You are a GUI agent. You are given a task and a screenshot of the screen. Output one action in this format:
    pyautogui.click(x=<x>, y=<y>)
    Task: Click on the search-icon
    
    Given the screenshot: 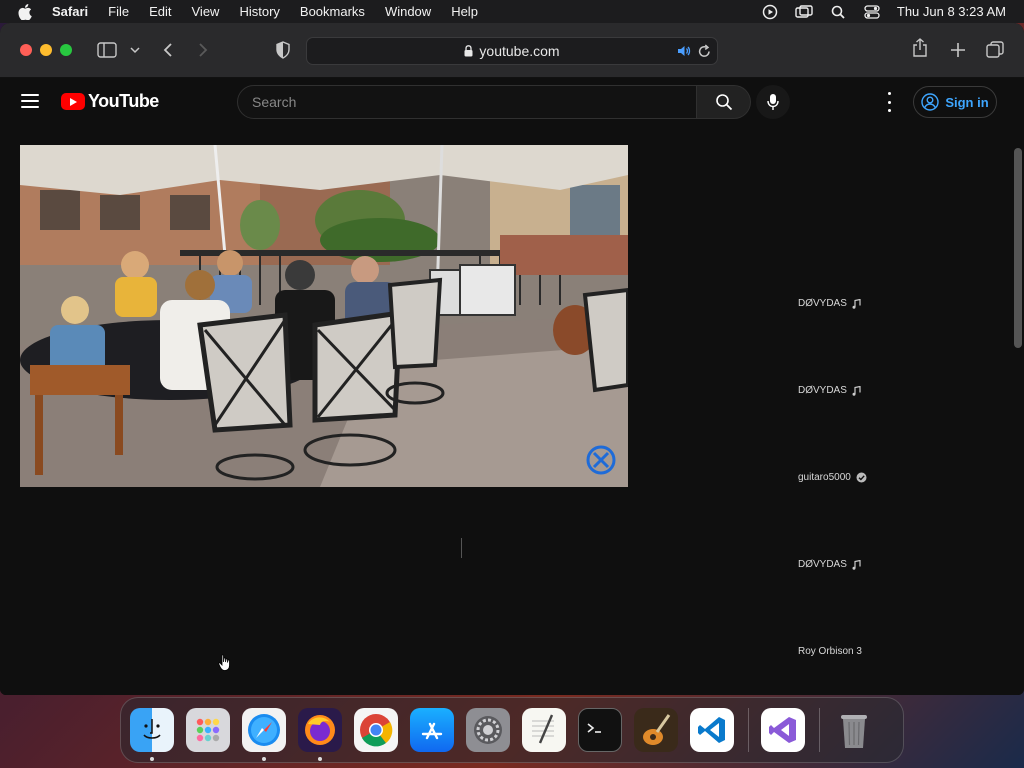 What is the action you would take?
    pyautogui.click(x=723, y=102)
    